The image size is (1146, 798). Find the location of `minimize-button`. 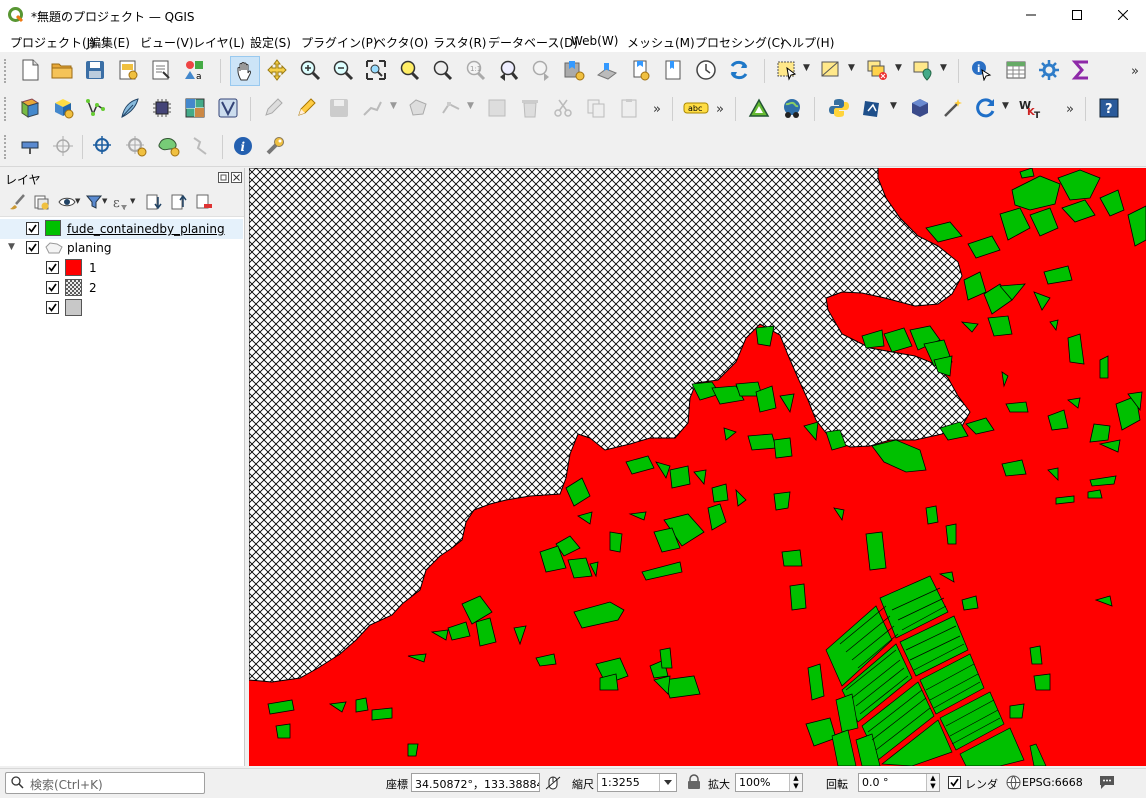

minimize-button is located at coordinates (1031, 15).